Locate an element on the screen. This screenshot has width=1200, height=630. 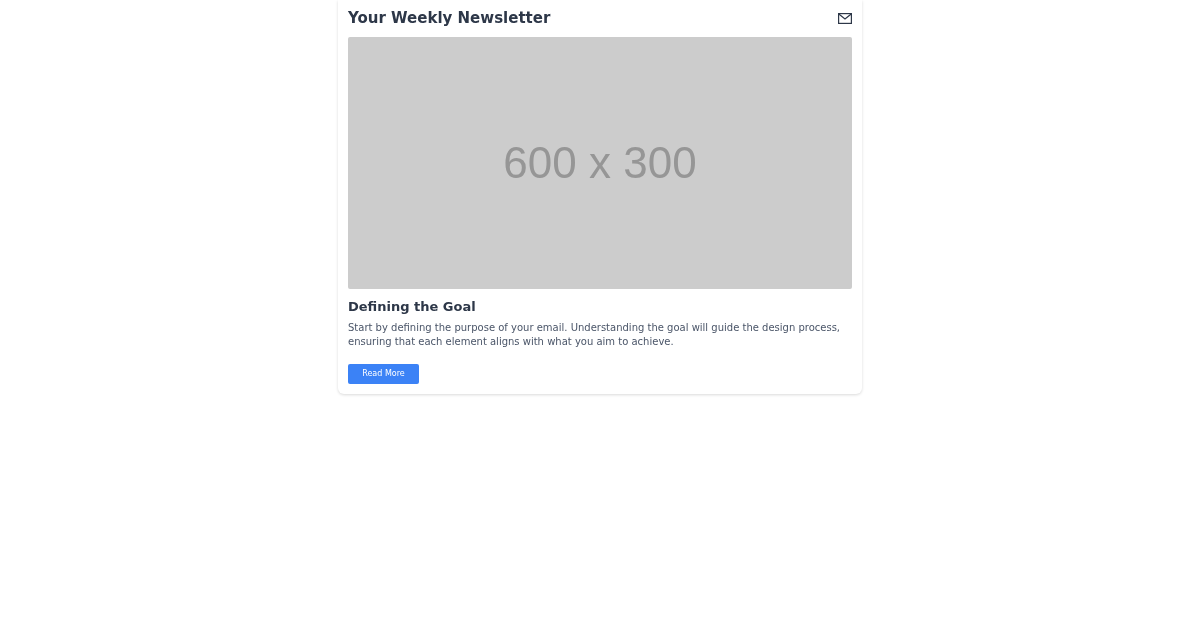
read-more-button: Read More is located at coordinates (383, 373).